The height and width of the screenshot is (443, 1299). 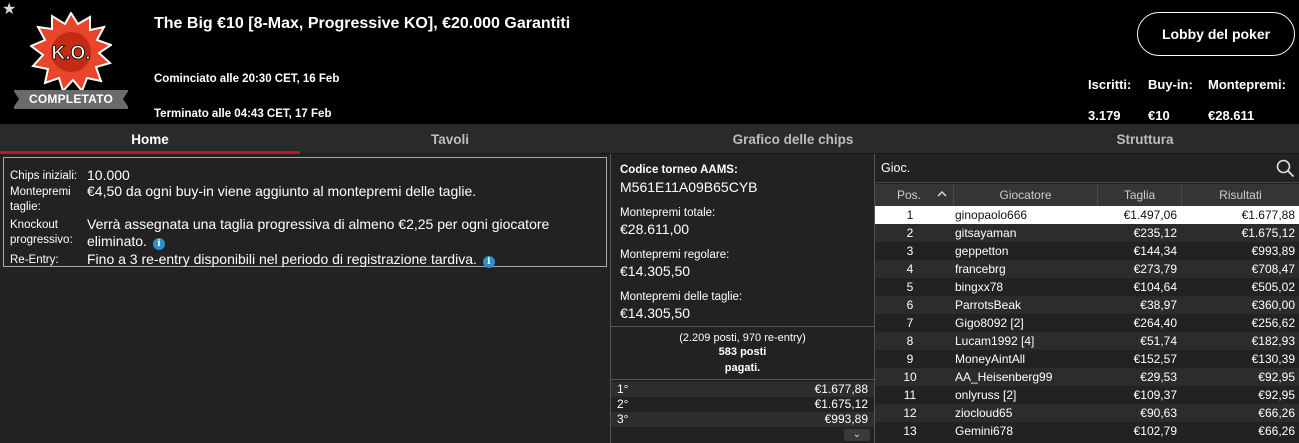 What do you see at coordinates (1150, 215) in the screenshot?
I see `player-bounty: €1.497,06` at bounding box center [1150, 215].